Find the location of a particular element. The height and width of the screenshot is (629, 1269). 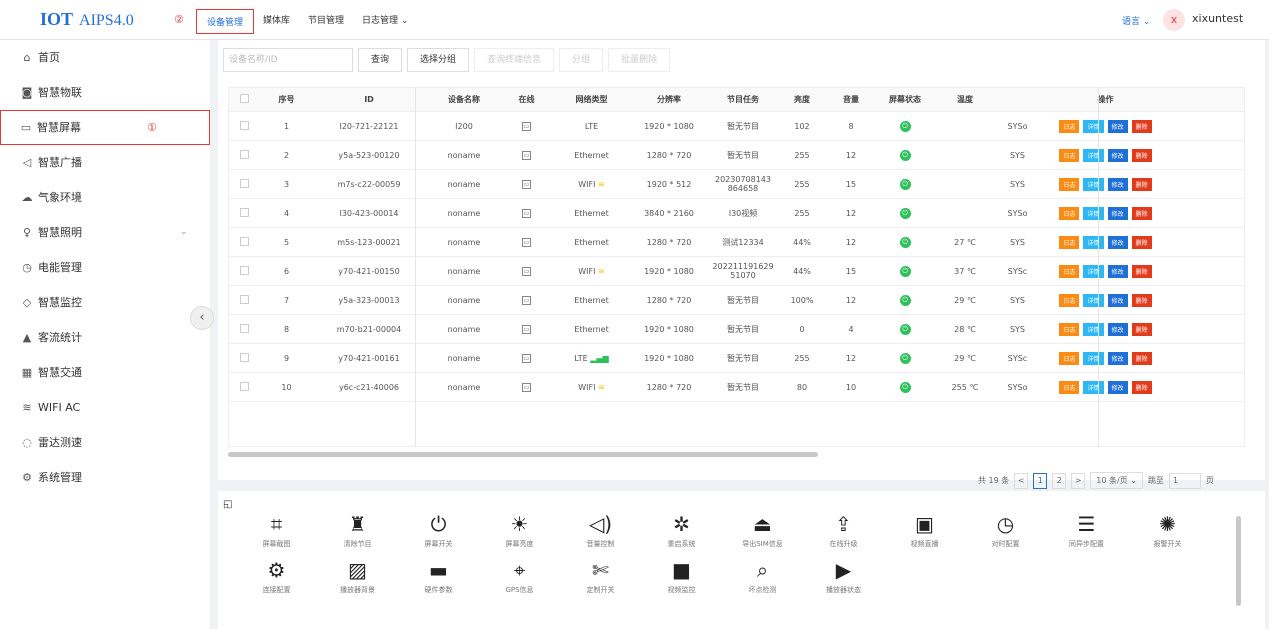

tool-reboot-button: ✲ 重启系统 is located at coordinates (681, 530).